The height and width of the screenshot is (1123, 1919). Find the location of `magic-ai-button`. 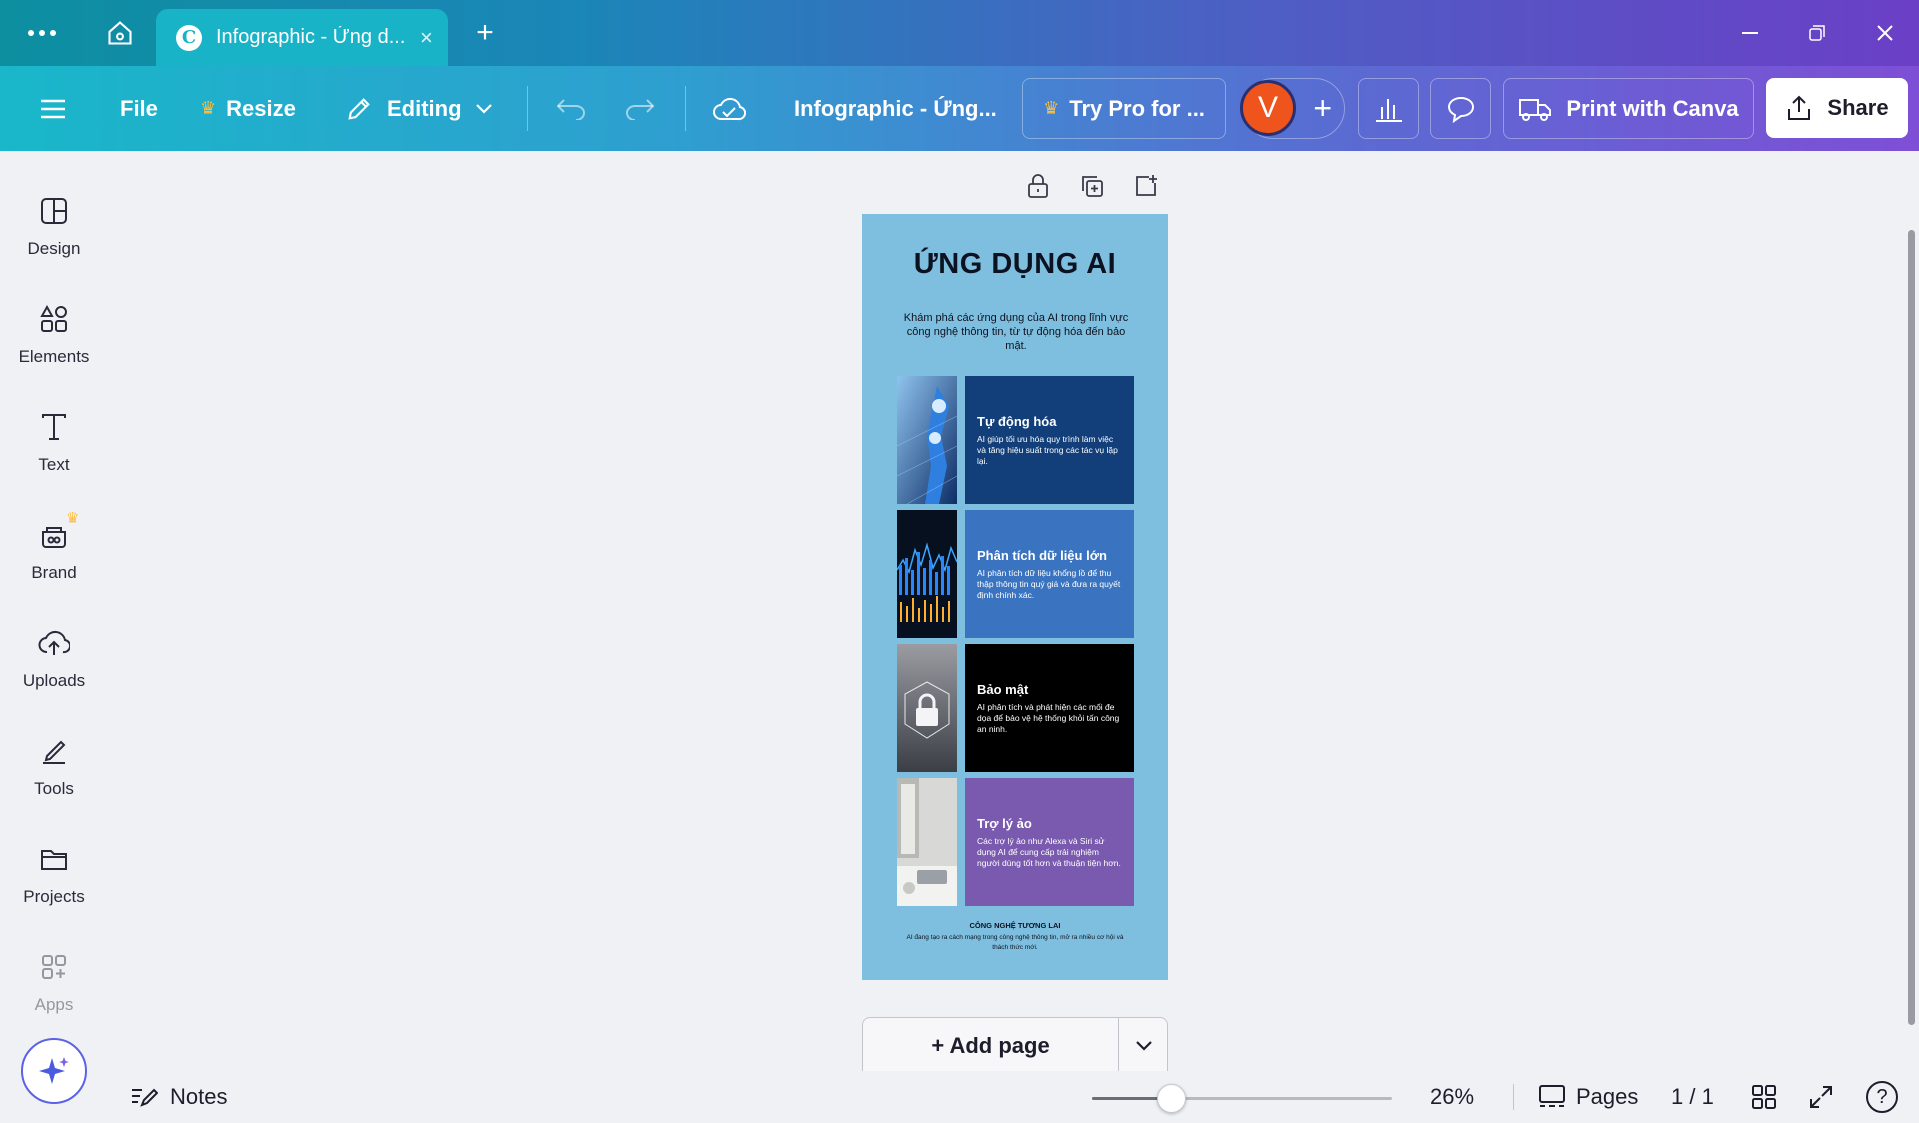

magic-ai-button is located at coordinates (54, 1071).